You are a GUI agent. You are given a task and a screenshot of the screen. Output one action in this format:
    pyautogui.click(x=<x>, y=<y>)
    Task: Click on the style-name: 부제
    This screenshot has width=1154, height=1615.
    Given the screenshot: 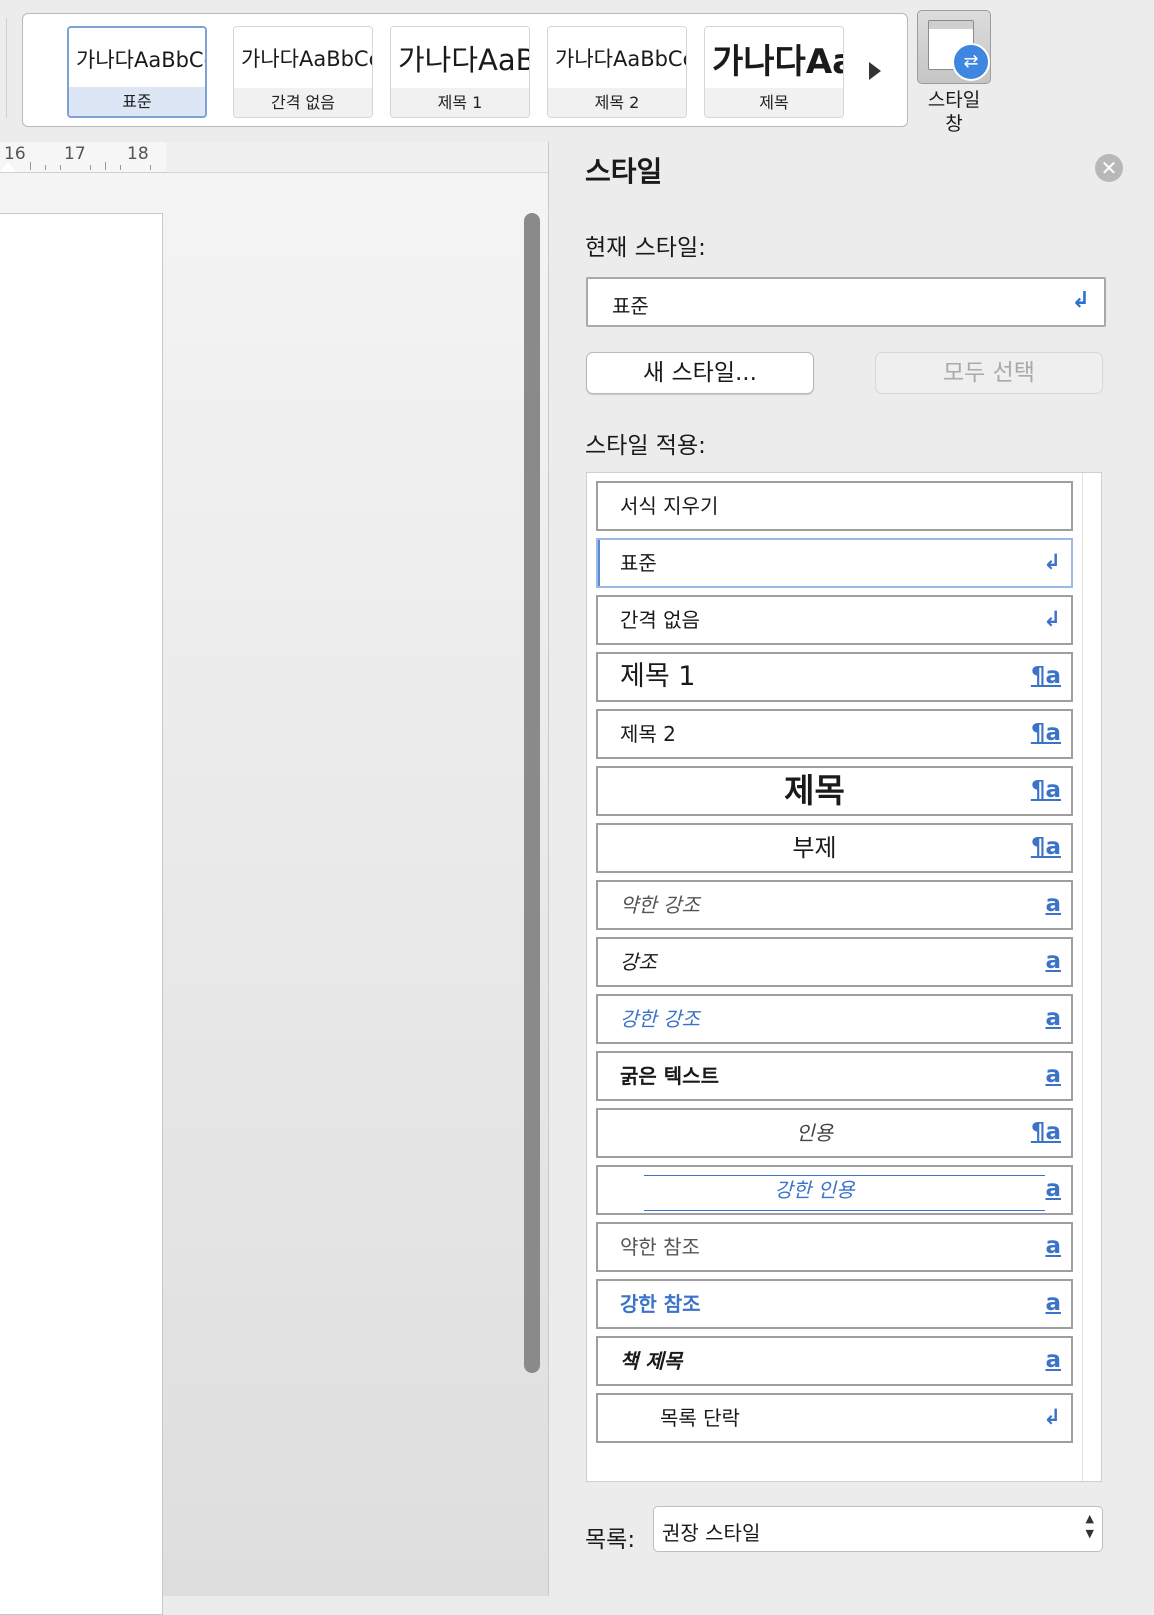 What is the action you would take?
    pyautogui.click(x=814, y=848)
    